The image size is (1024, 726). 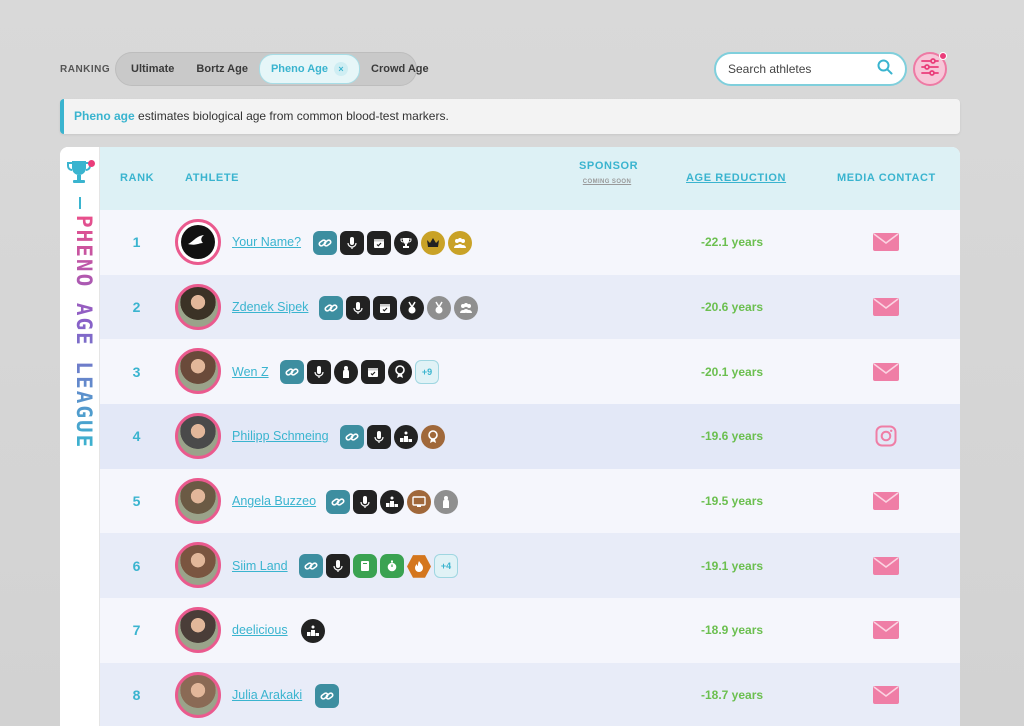 I want to click on close-icon: ×, so click(x=341, y=69).